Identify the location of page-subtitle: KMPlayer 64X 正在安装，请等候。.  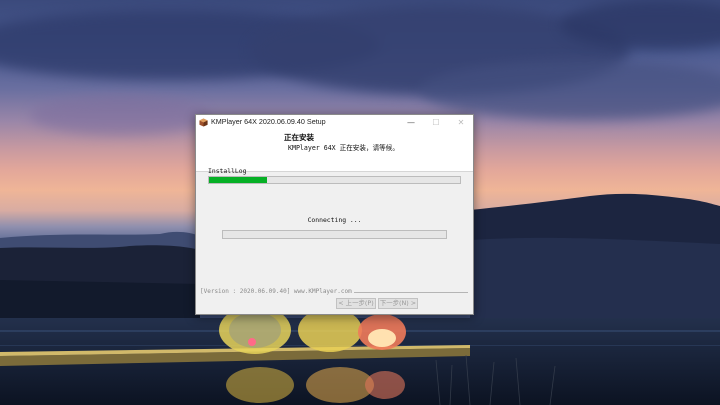
(343, 148).